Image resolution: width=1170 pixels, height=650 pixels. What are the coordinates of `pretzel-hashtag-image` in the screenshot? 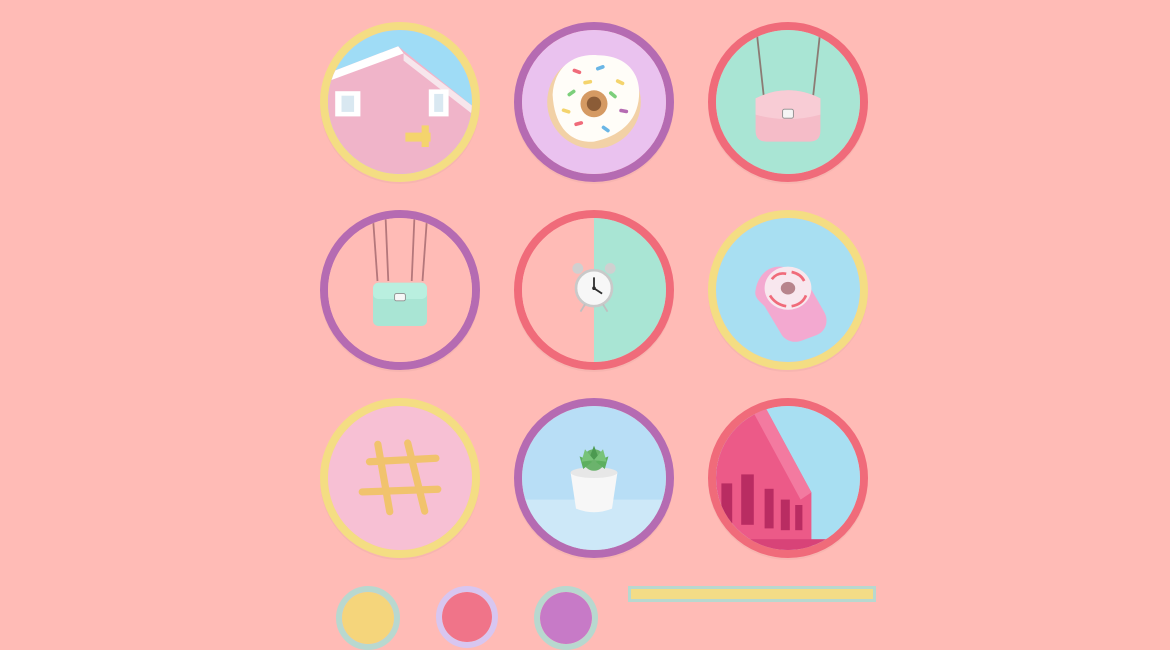 It's located at (400, 478).